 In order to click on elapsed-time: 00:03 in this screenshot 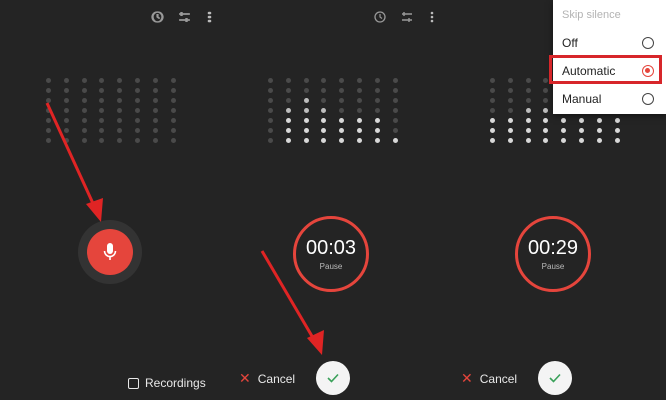, I will do `click(331, 248)`.